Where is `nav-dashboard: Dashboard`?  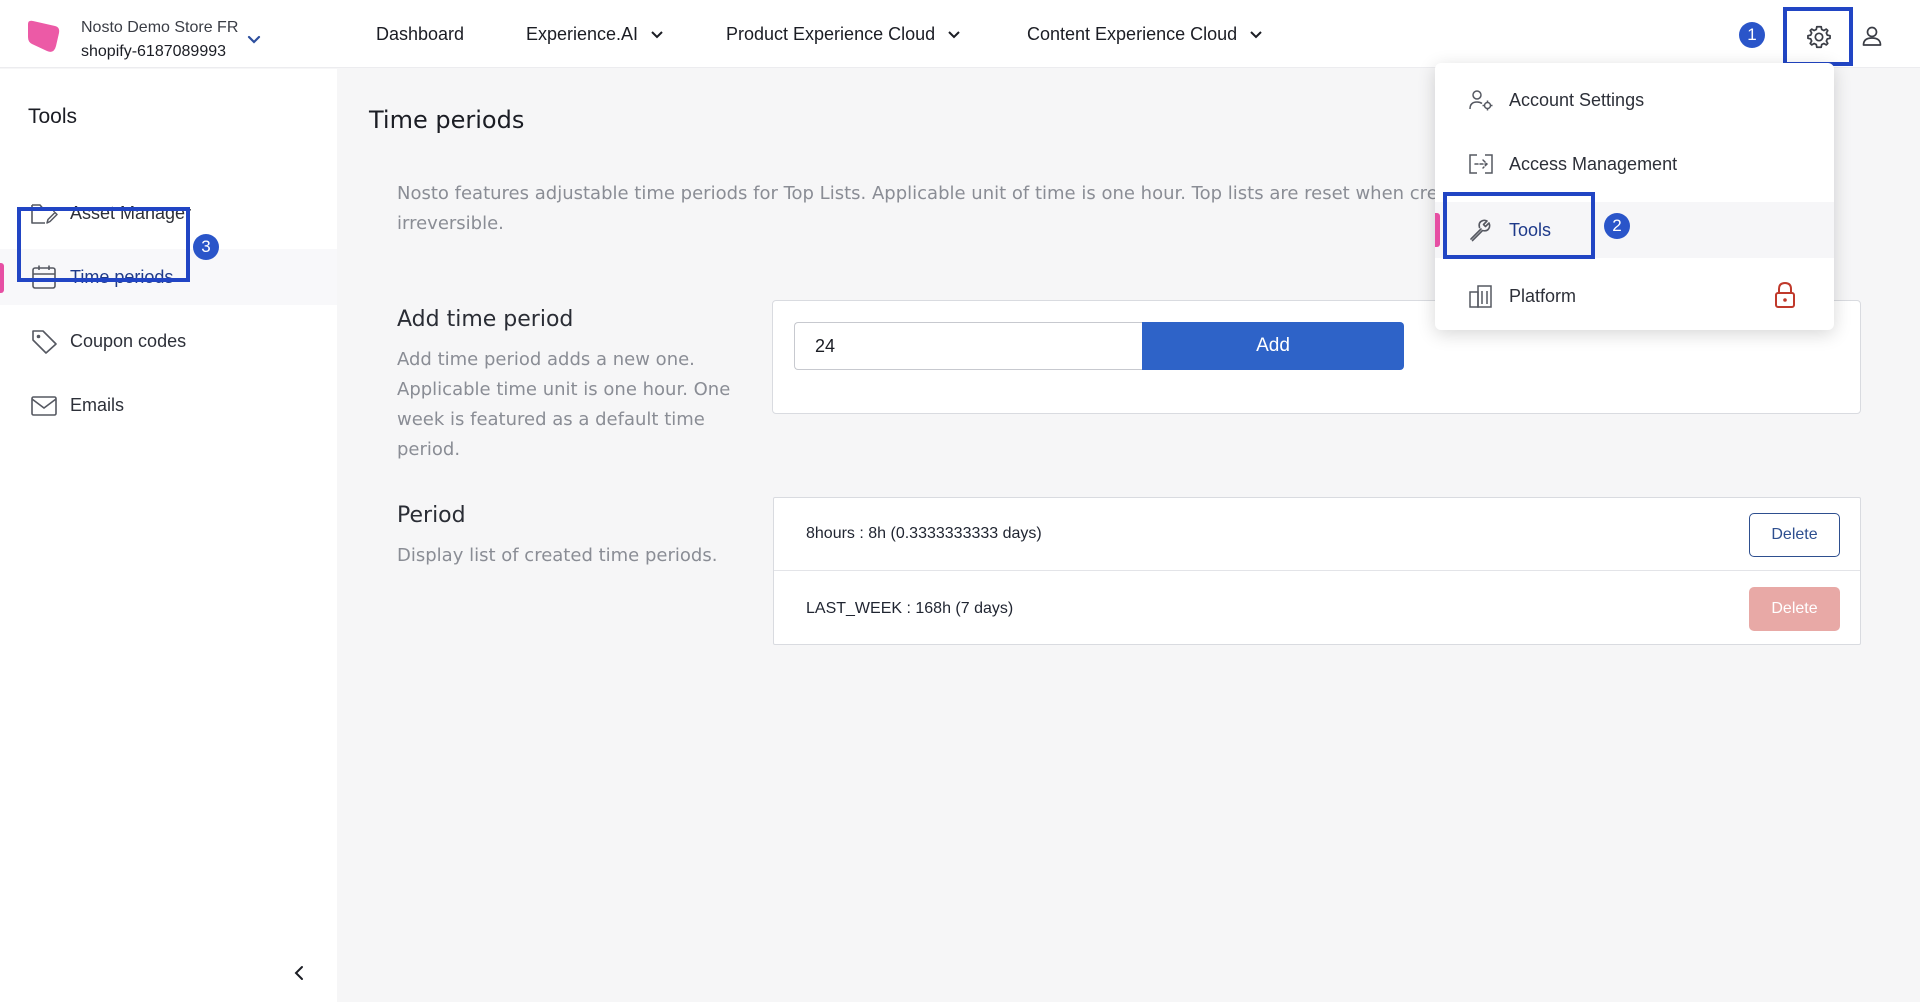
nav-dashboard: Dashboard is located at coordinates (420, 34).